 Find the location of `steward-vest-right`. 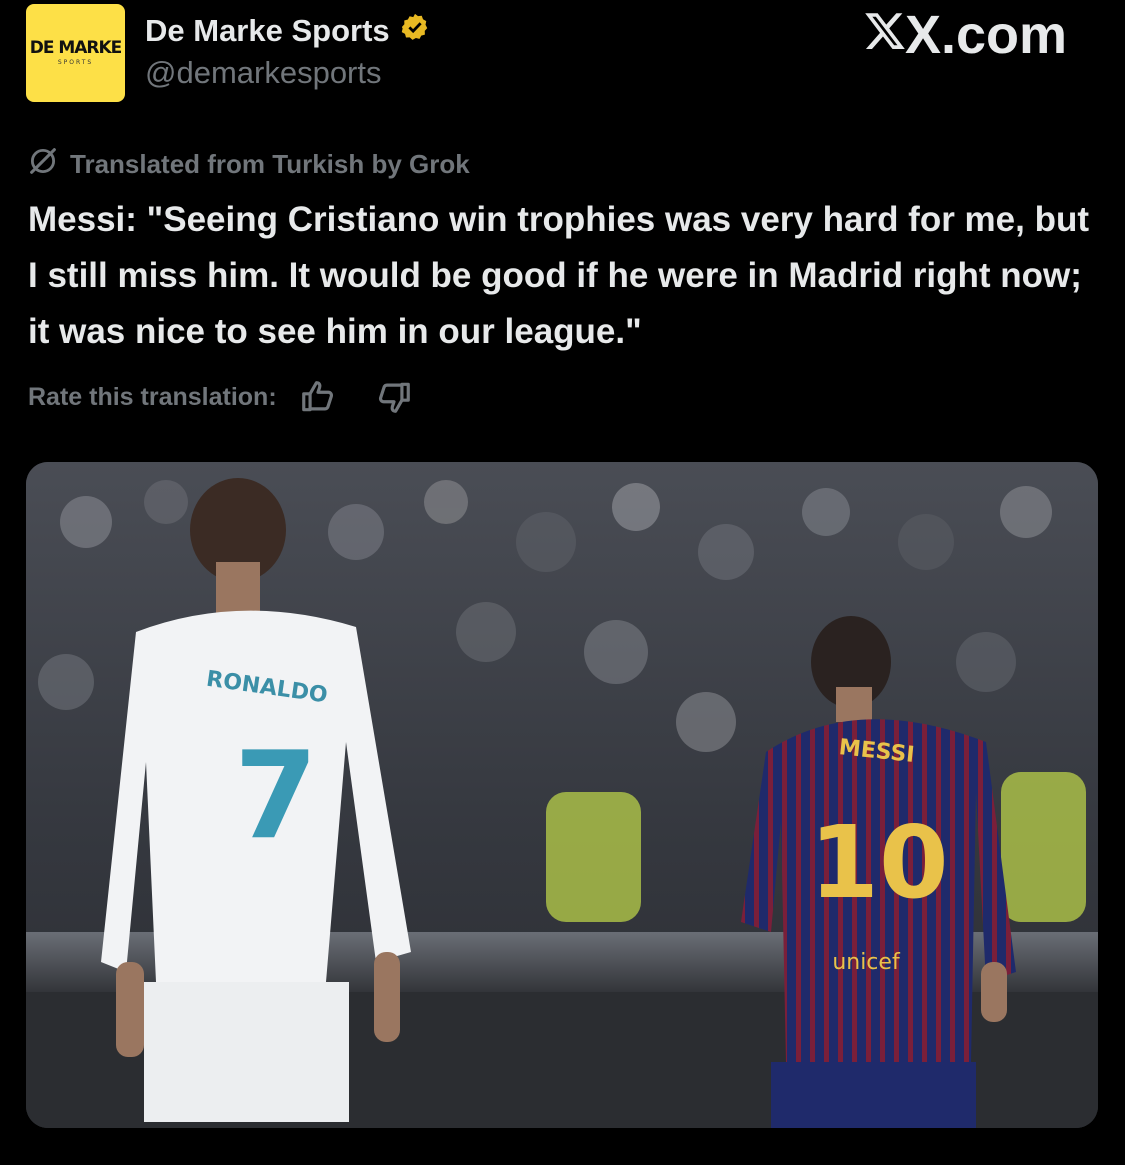

steward-vest-right is located at coordinates (1043, 847).